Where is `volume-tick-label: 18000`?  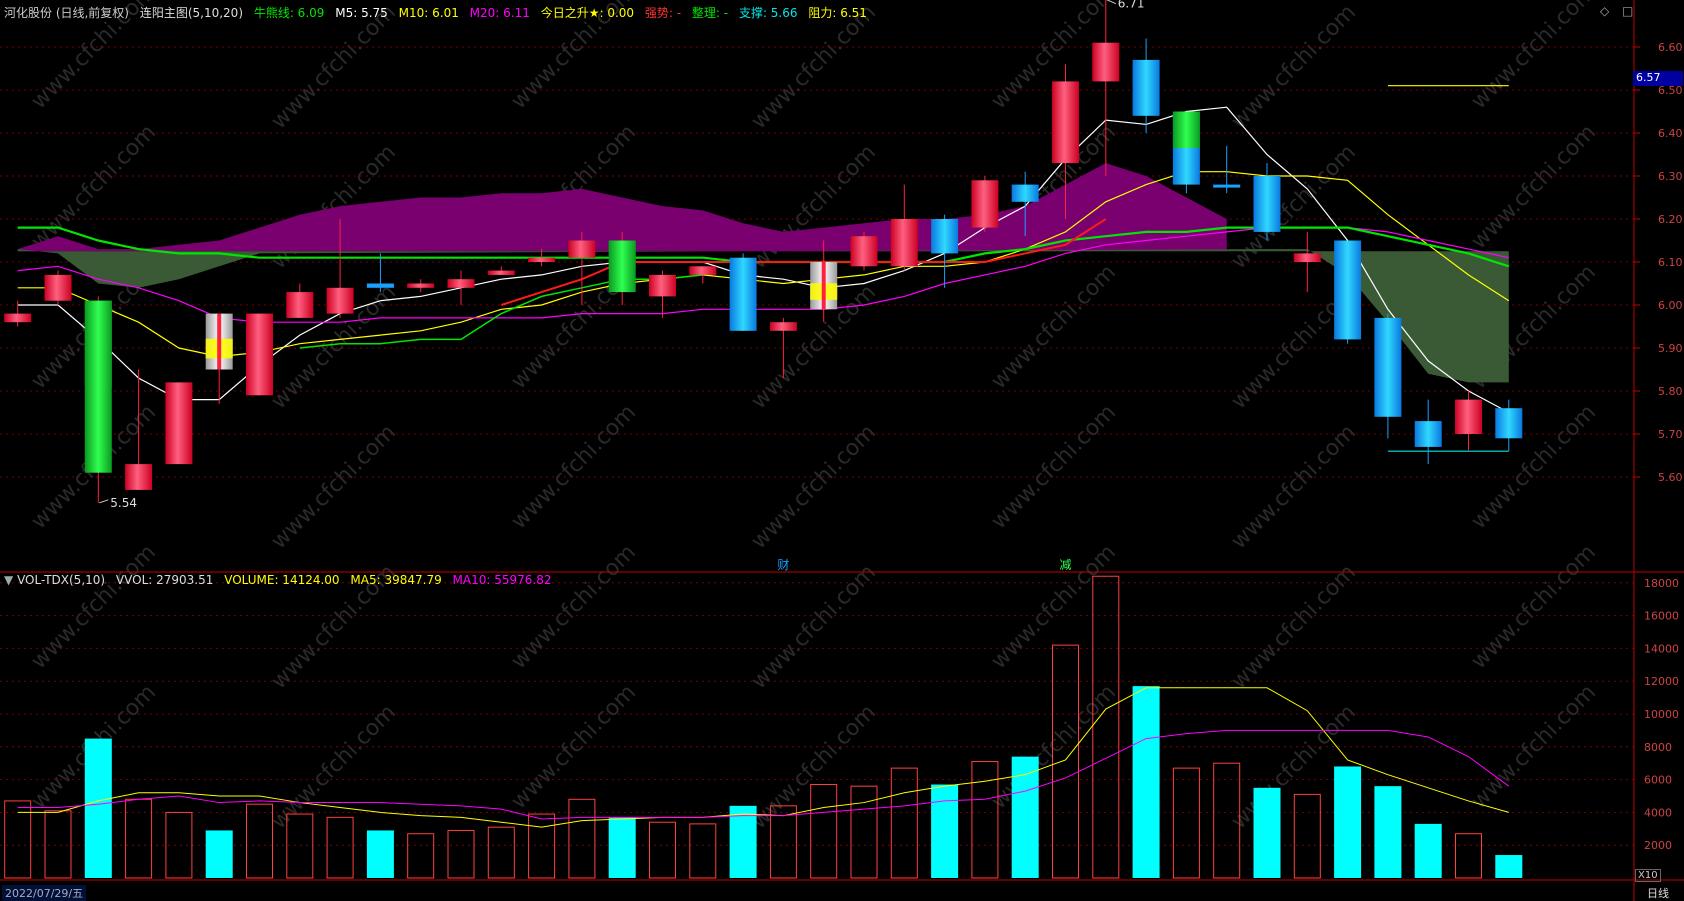
volume-tick-label: 18000 is located at coordinates (1661, 583).